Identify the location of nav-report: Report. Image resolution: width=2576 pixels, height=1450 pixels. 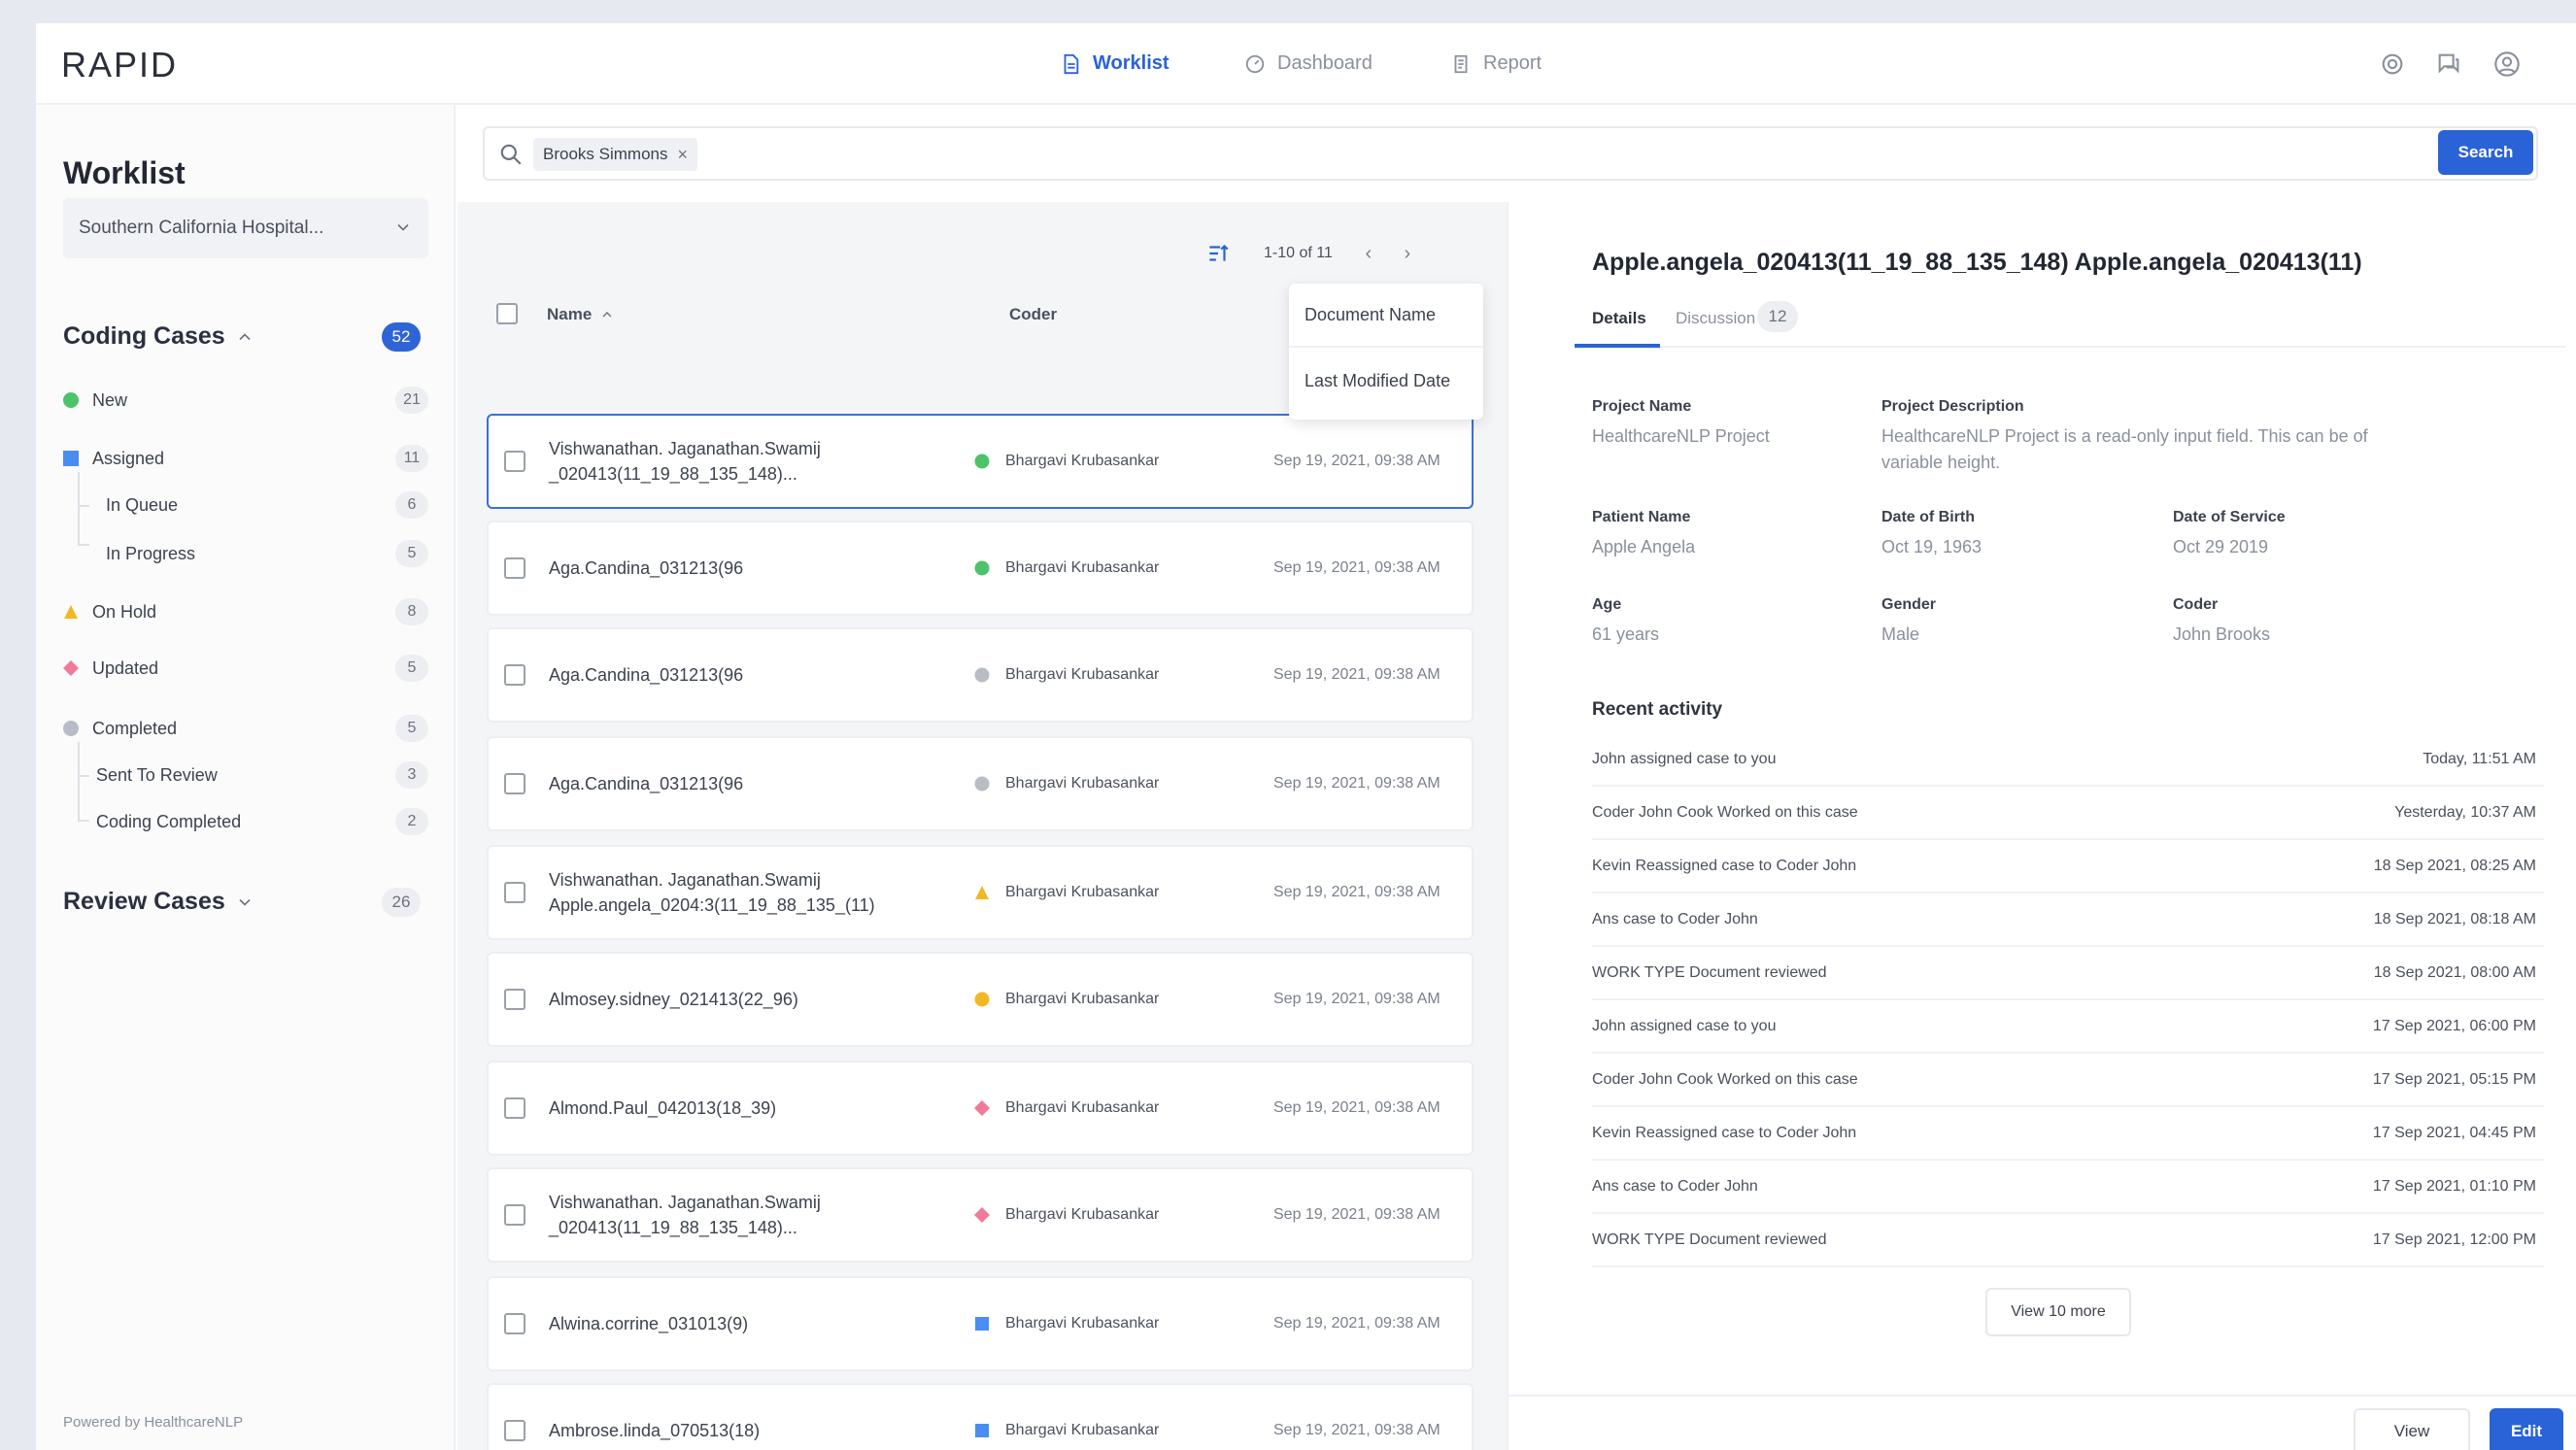
(1496, 63).